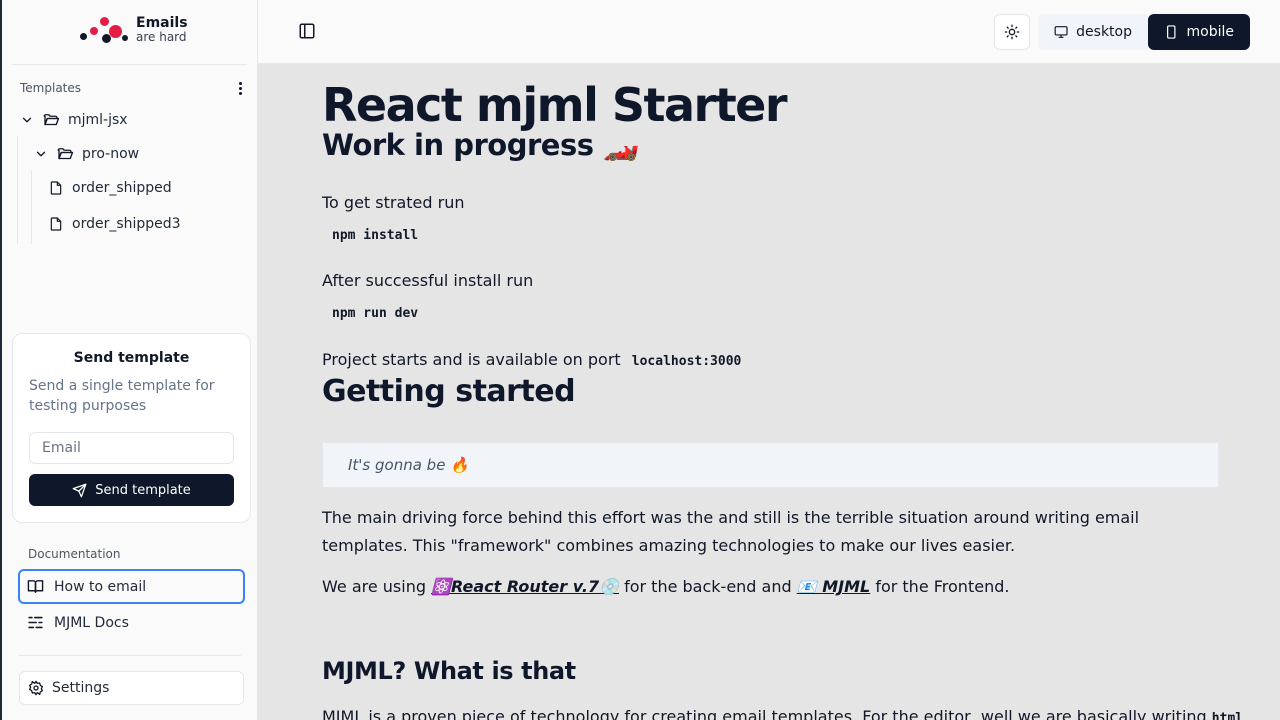  I want to click on nav-item-how-to-email: How to email, so click(131, 586).